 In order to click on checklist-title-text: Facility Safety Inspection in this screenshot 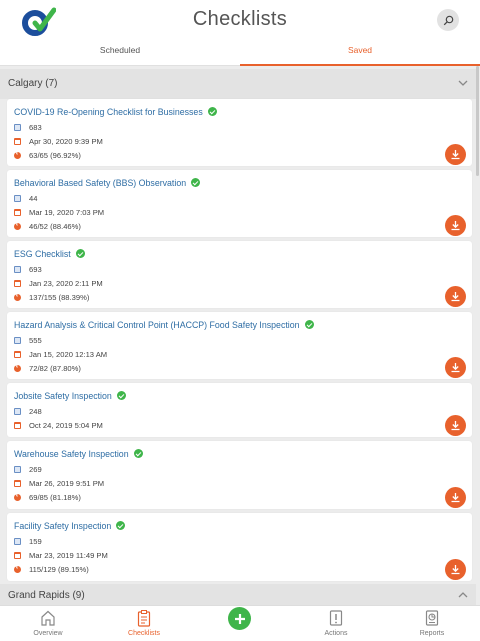, I will do `click(63, 526)`.